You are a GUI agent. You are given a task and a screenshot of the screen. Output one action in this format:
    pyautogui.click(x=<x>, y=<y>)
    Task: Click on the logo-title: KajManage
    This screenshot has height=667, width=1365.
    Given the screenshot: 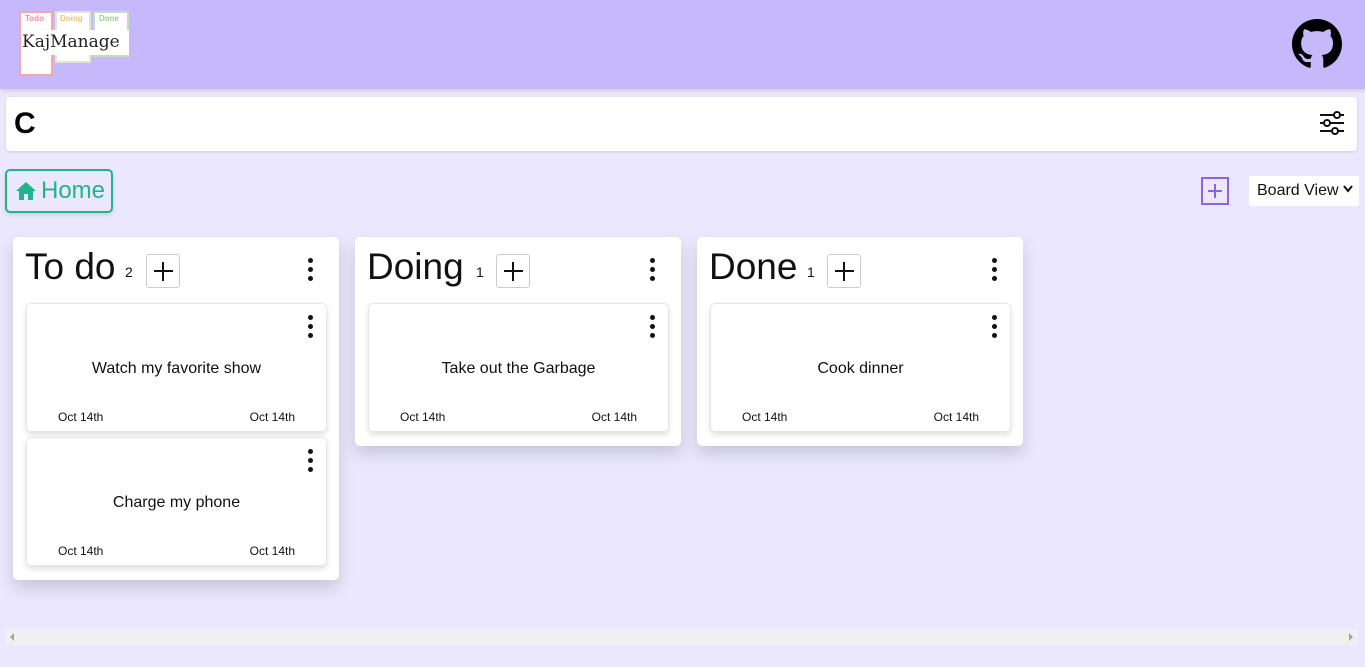 What is the action you would take?
    pyautogui.click(x=75, y=42)
    